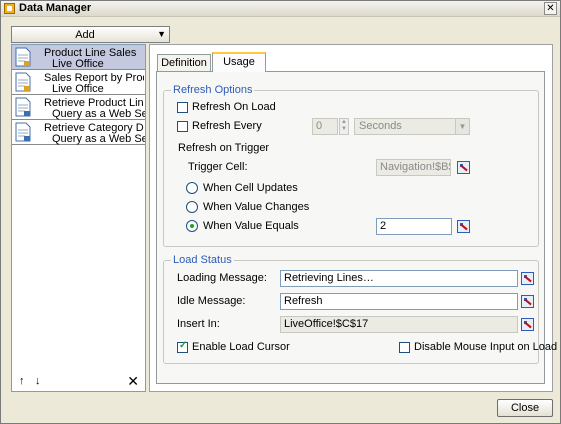 This screenshot has height=424, width=561. What do you see at coordinates (234, 107) in the screenshot?
I see `refresh-on-load-label: Refresh On Load` at bounding box center [234, 107].